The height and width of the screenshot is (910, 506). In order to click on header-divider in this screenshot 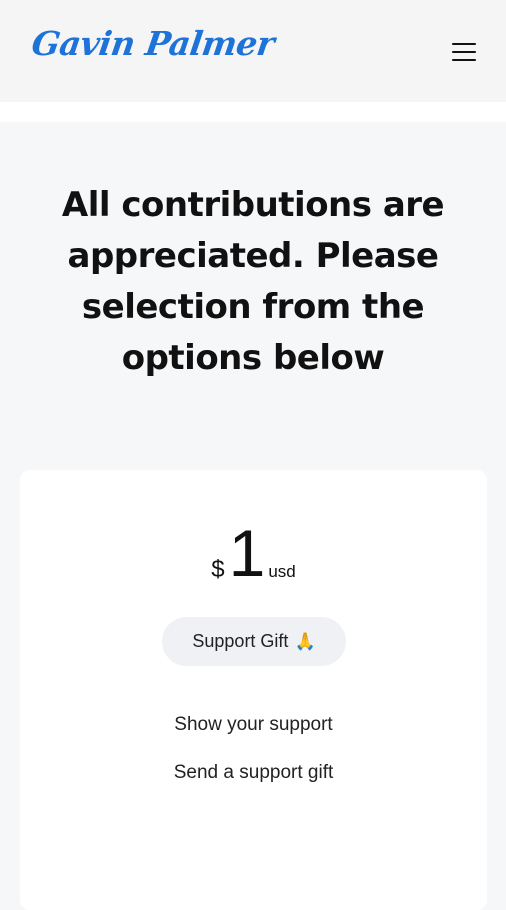, I will do `click(253, 112)`.